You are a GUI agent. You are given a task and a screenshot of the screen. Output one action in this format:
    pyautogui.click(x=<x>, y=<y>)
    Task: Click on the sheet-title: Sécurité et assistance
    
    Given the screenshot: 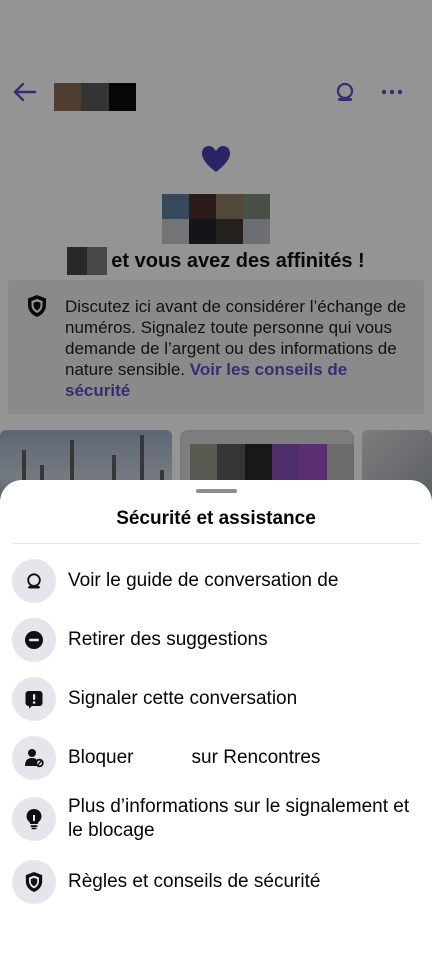 What is the action you would take?
    pyautogui.click(x=216, y=518)
    